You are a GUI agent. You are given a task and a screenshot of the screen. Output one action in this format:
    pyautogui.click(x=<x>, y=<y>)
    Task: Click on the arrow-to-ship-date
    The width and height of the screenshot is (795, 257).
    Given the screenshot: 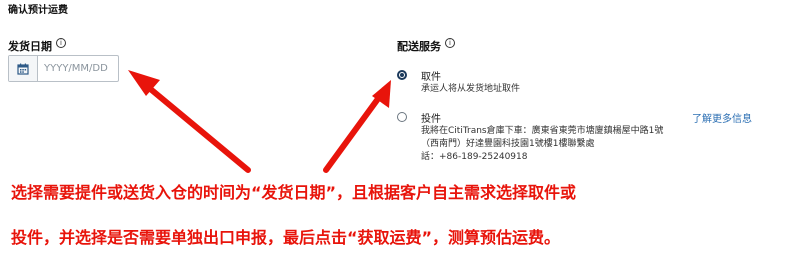 What is the action you would take?
    pyautogui.click(x=189, y=121)
    